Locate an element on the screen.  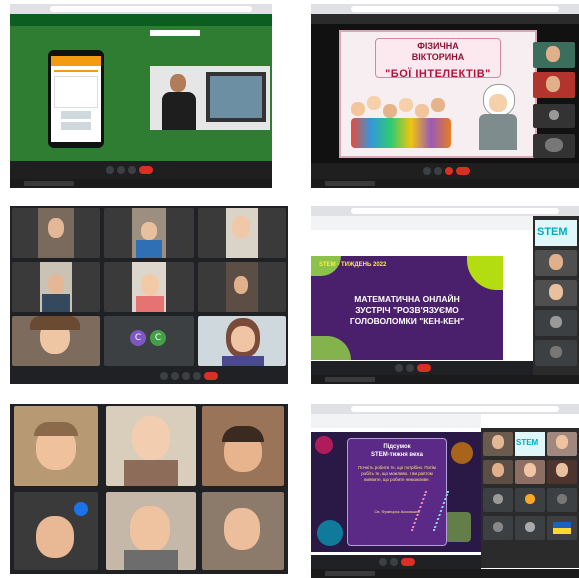
screenshot-physics-quiz: ФІЗИЧНА ВІКТОРИНА "БОЇ ІНТЕЛЕКТІВ" is located at coordinates (445, 96).